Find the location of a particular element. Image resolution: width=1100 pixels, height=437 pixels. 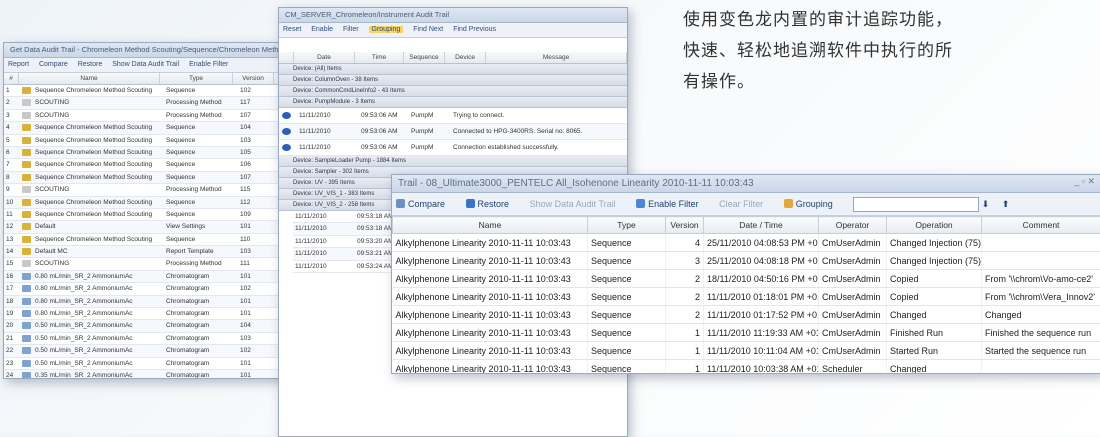

filter-button: Filter is located at coordinates (351, 29).